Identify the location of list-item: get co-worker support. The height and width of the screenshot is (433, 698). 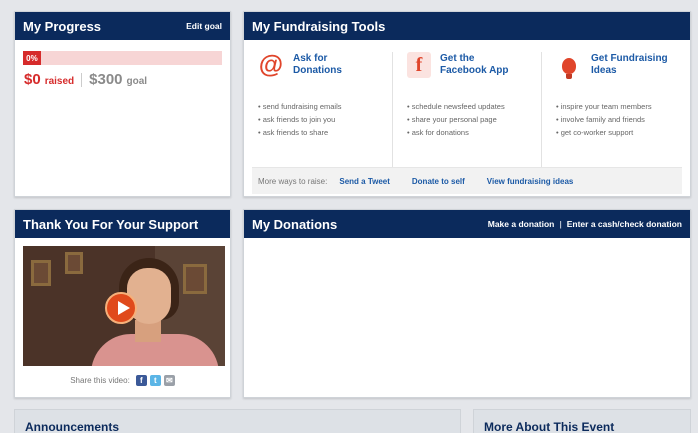
(618, 132).